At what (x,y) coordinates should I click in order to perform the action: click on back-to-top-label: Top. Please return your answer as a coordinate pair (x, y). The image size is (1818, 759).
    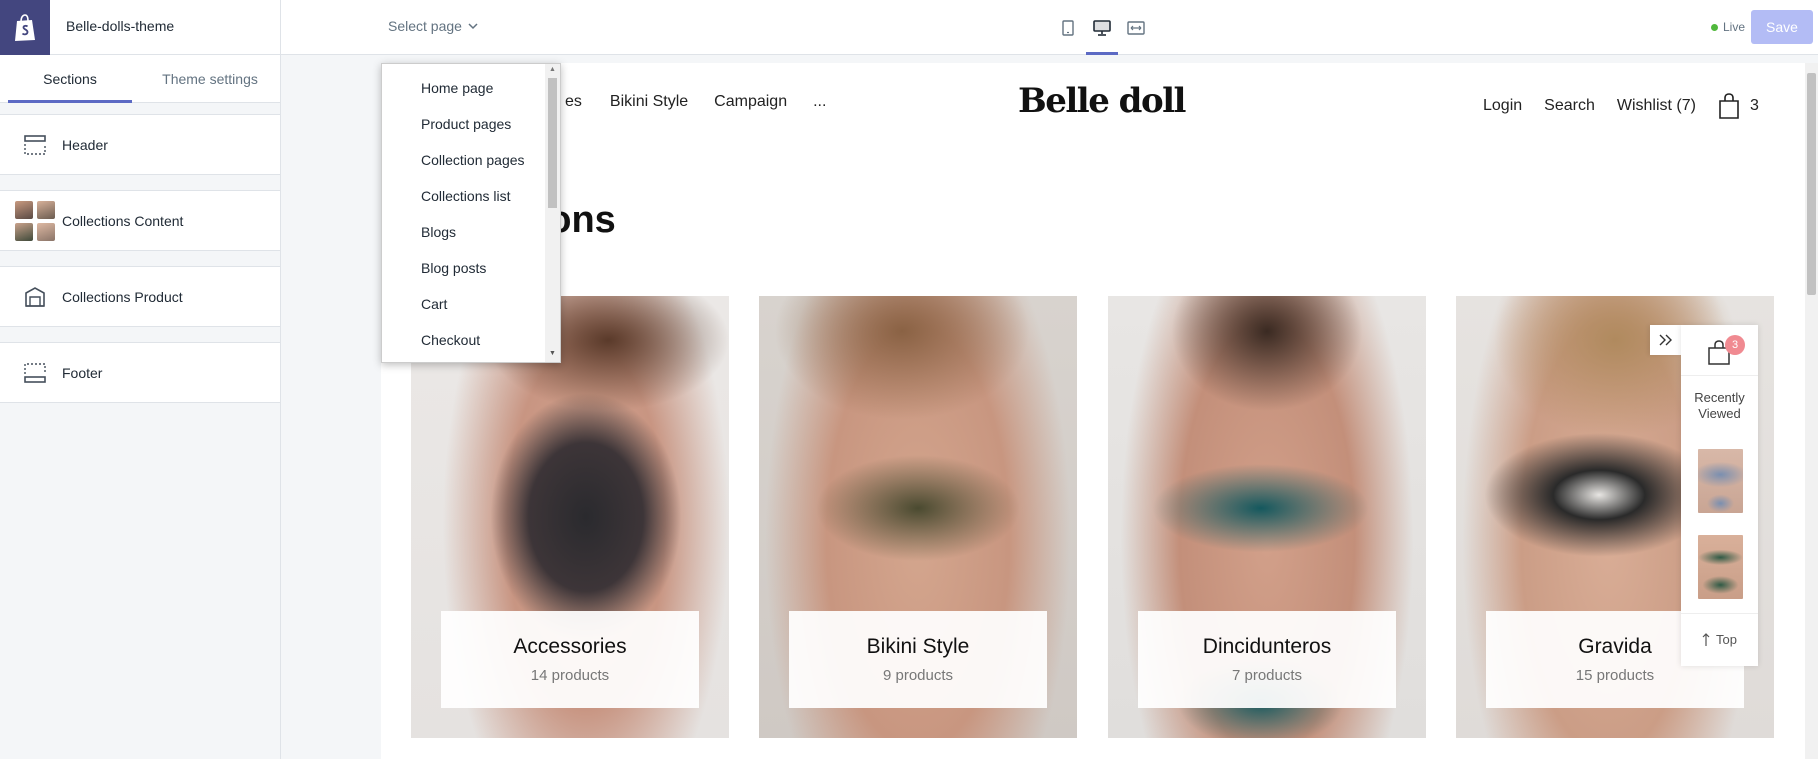
    Looking at the image, I should click on (1726, 639).